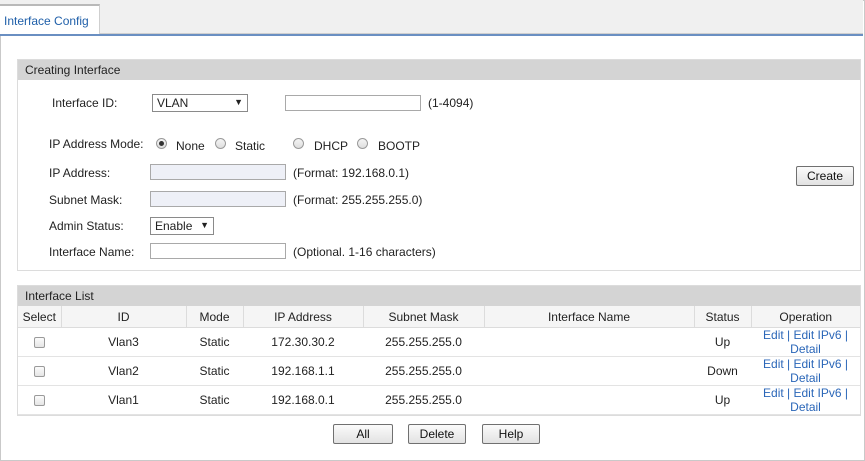 Image resolution: width=865 pixels, height=461 pixels. Describe the element at coordinates (589, 317) in the screenshot. I see `col-interface-name: Interface Name` at that location.